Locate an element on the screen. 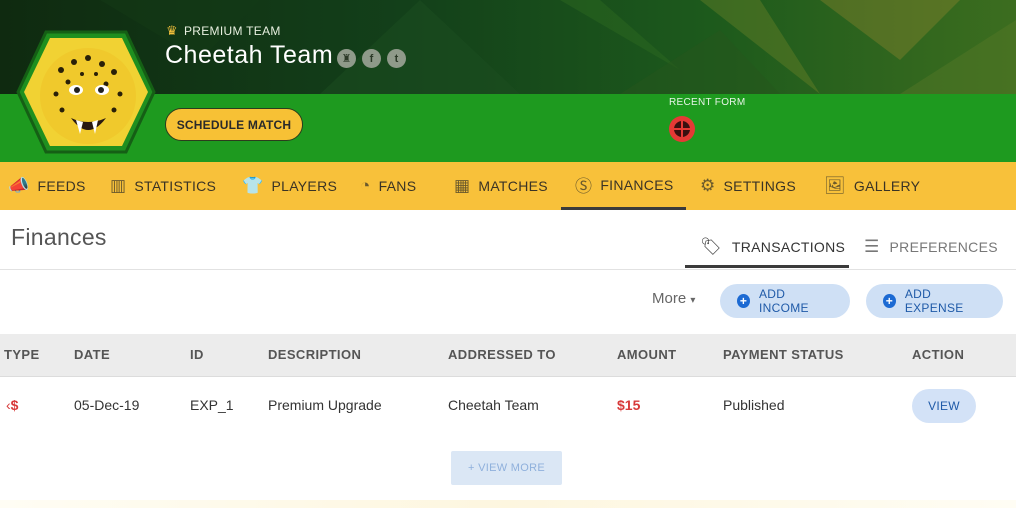 The height and width of the screenshot is (508, 1016). team-logo is located at coordinates (86, 92).